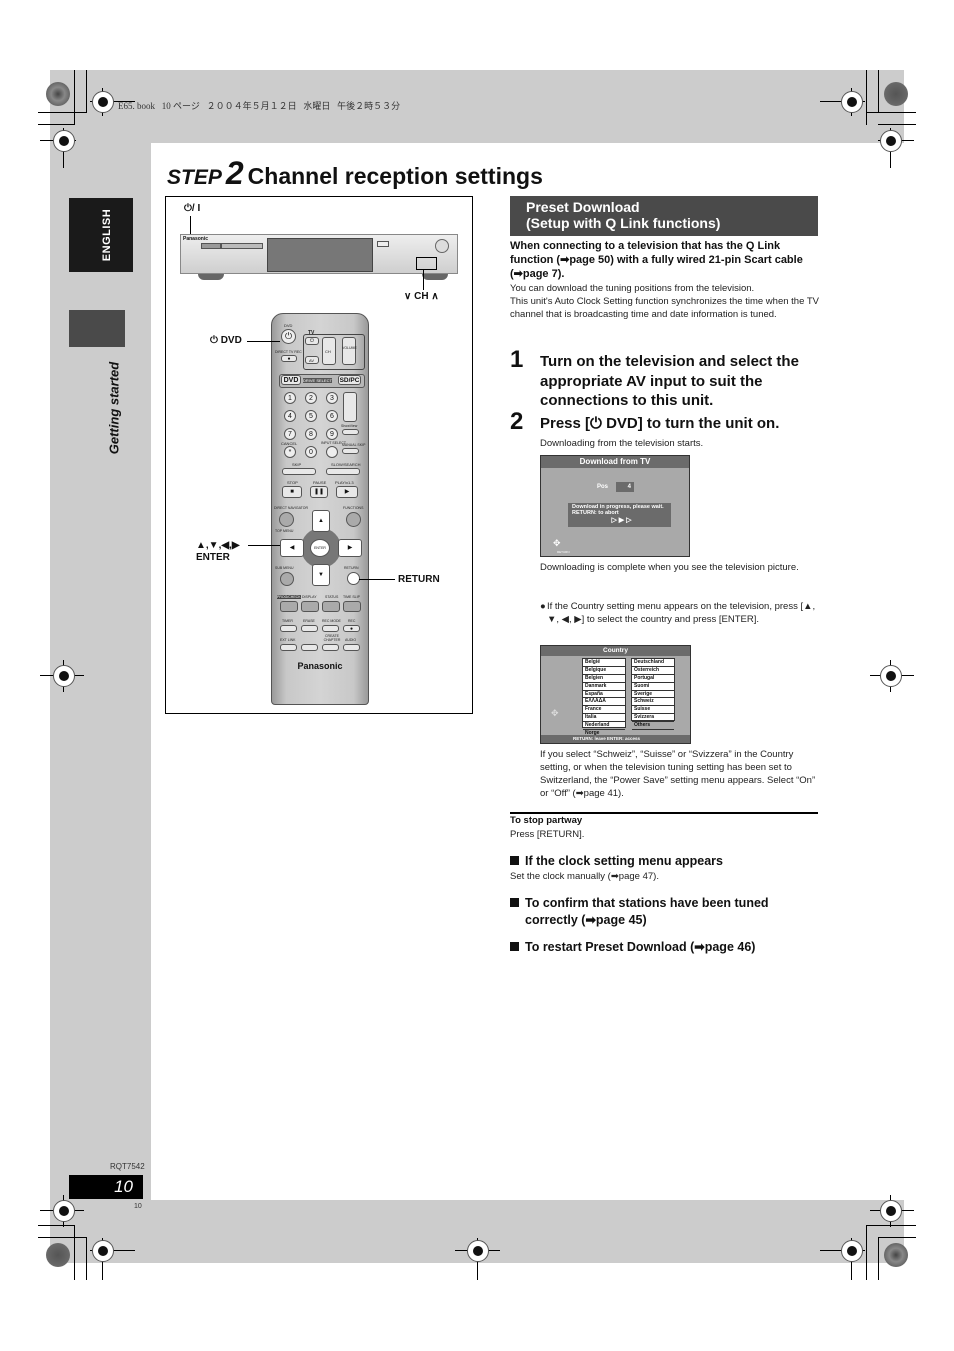  What do you see at coordinates (604, 726) in the screenshot?
I see `country-option: Nederland` at bounding box center [604, 726].